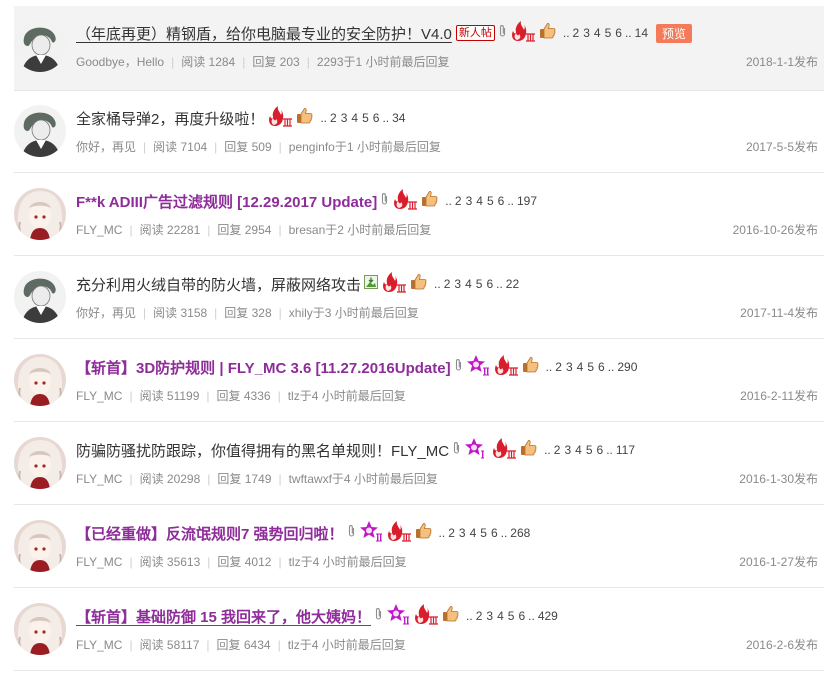  I want to click on view-count: 阅读 1284, so click(208, 62).